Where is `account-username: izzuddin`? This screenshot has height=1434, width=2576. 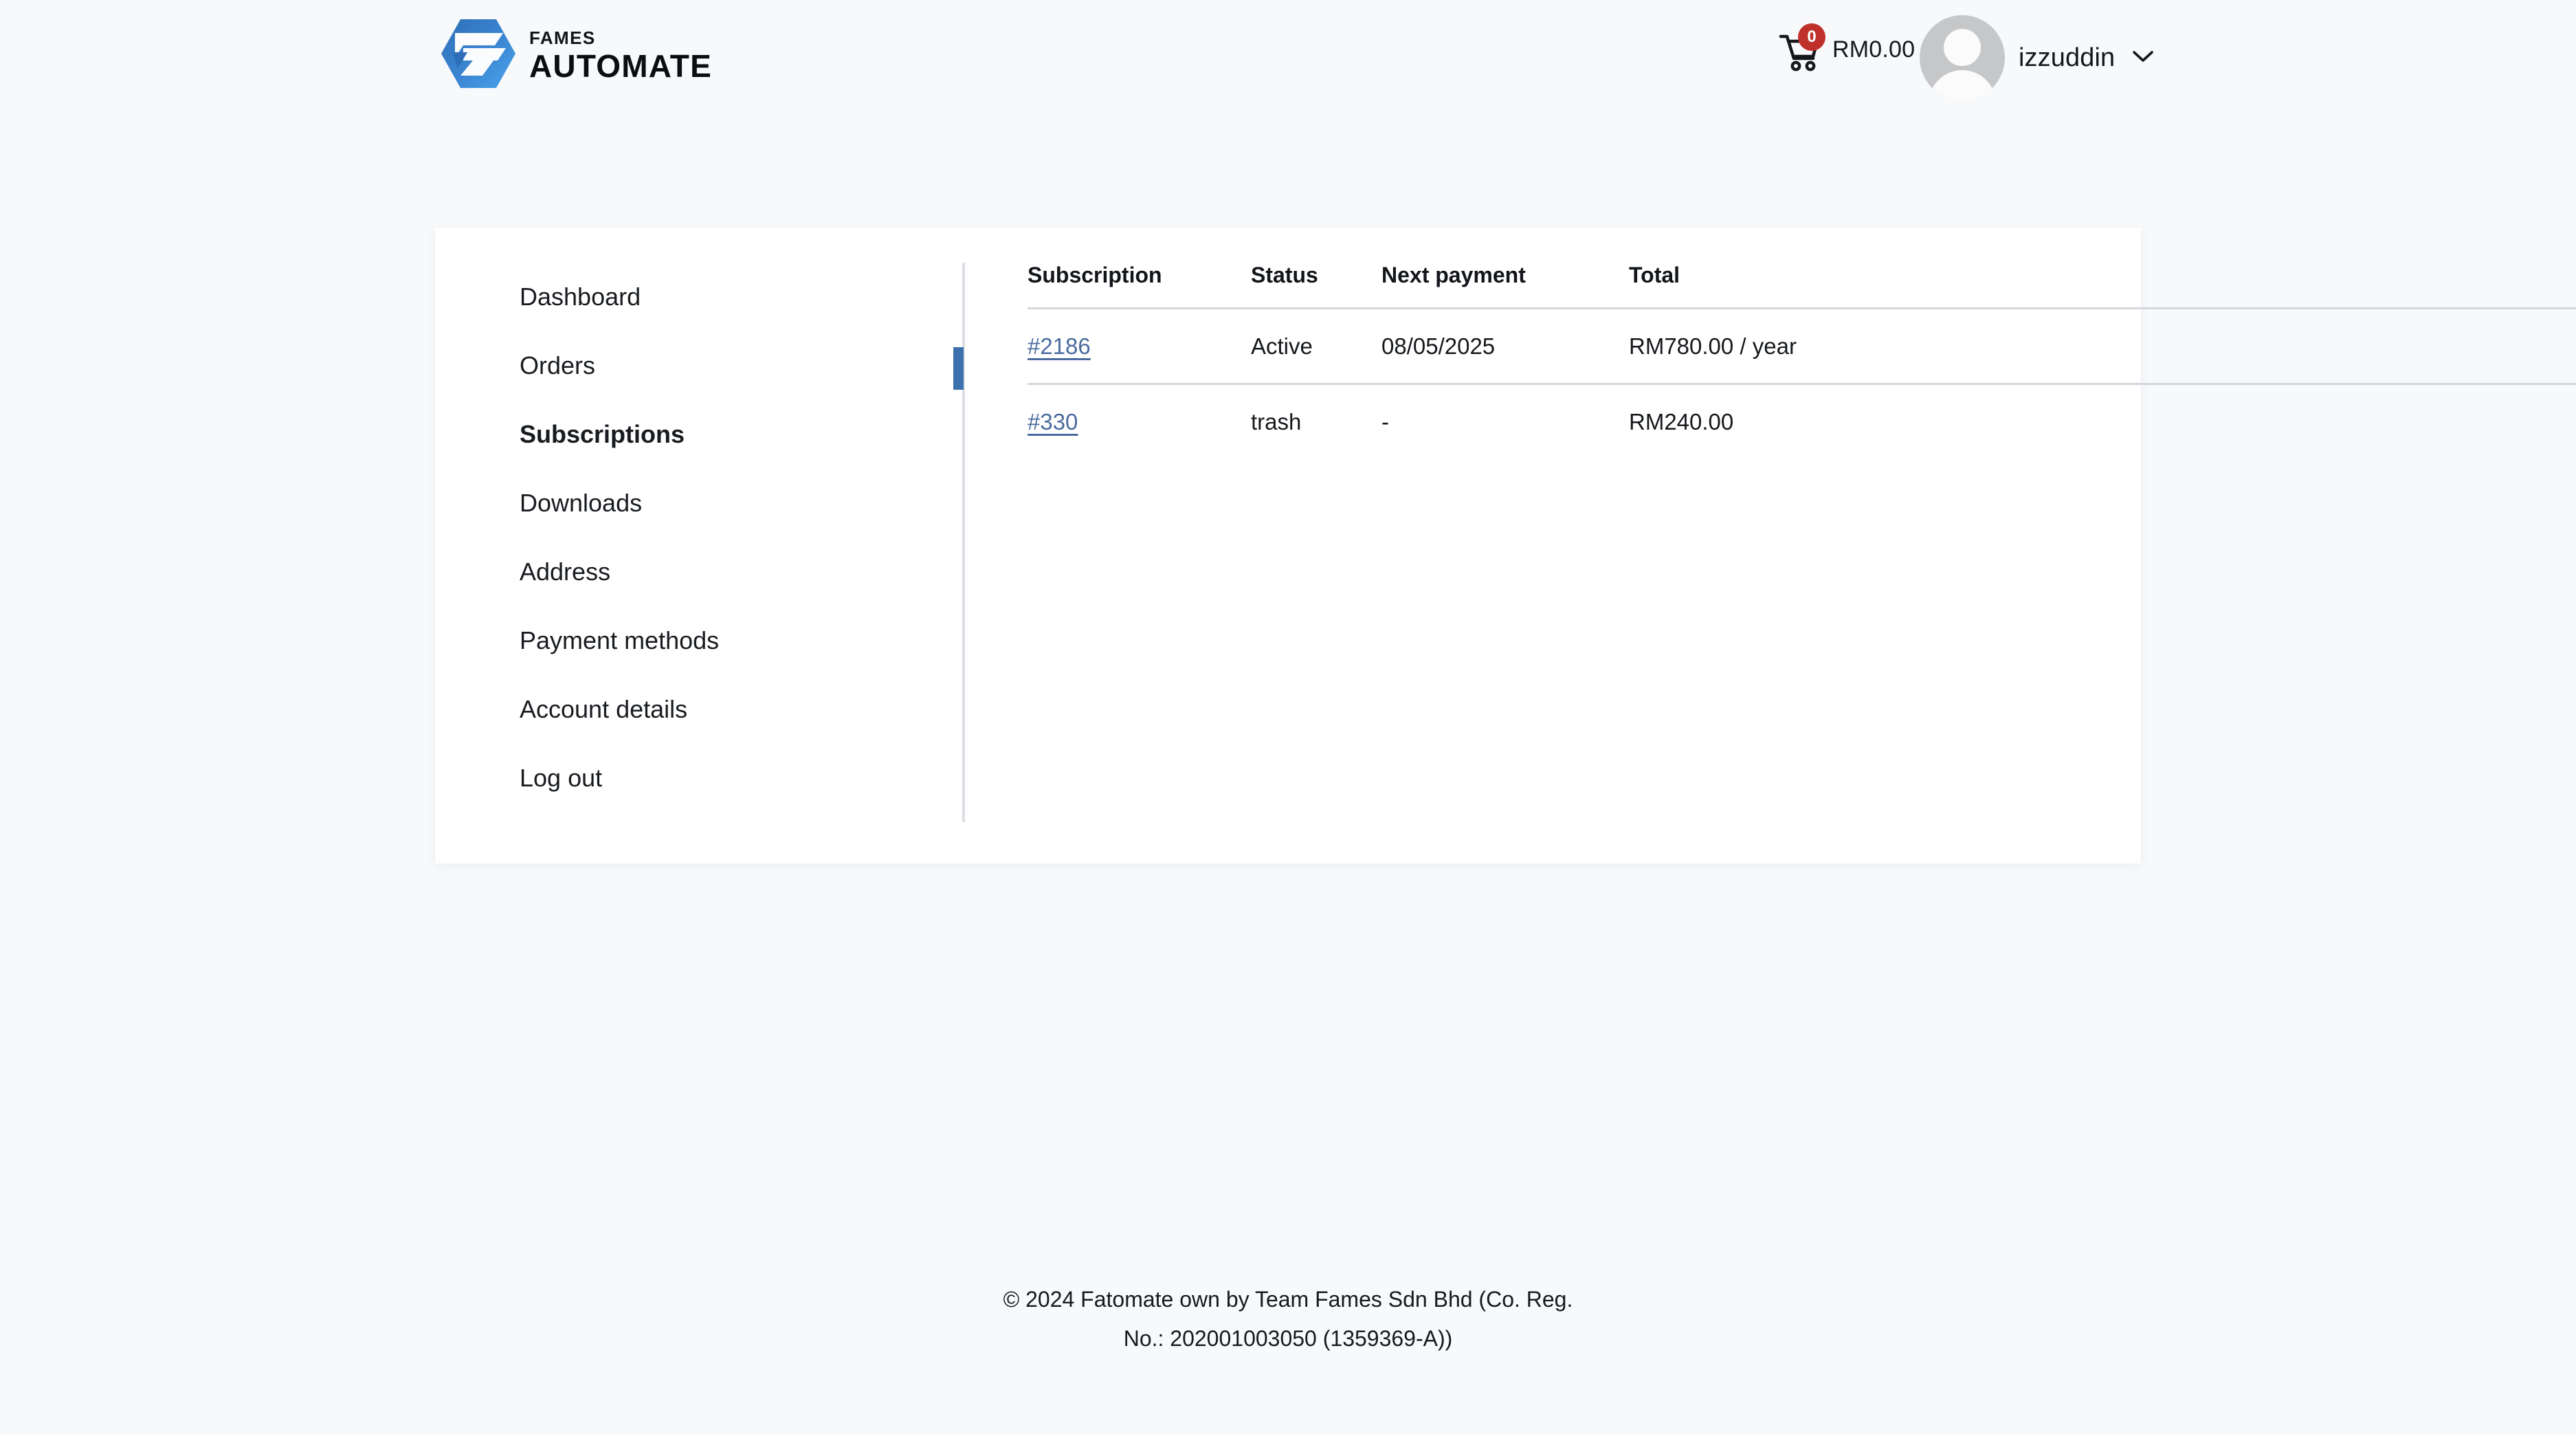
account-username: izzuddin is located at coordinates (2067, 57).